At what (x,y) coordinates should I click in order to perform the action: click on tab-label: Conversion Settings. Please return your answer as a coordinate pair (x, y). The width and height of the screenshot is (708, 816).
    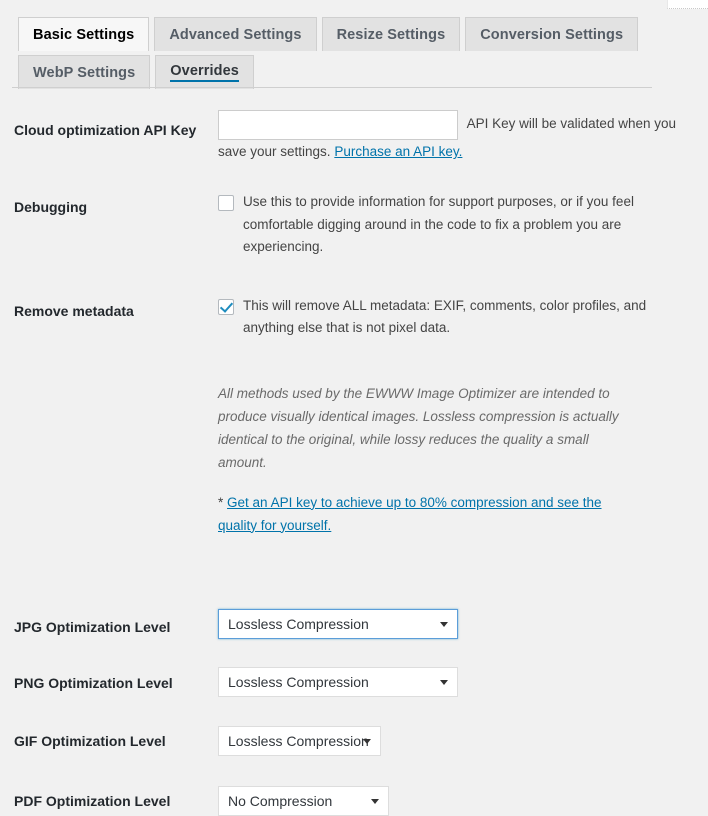
    Looking at the image, I should click on (552, 34).